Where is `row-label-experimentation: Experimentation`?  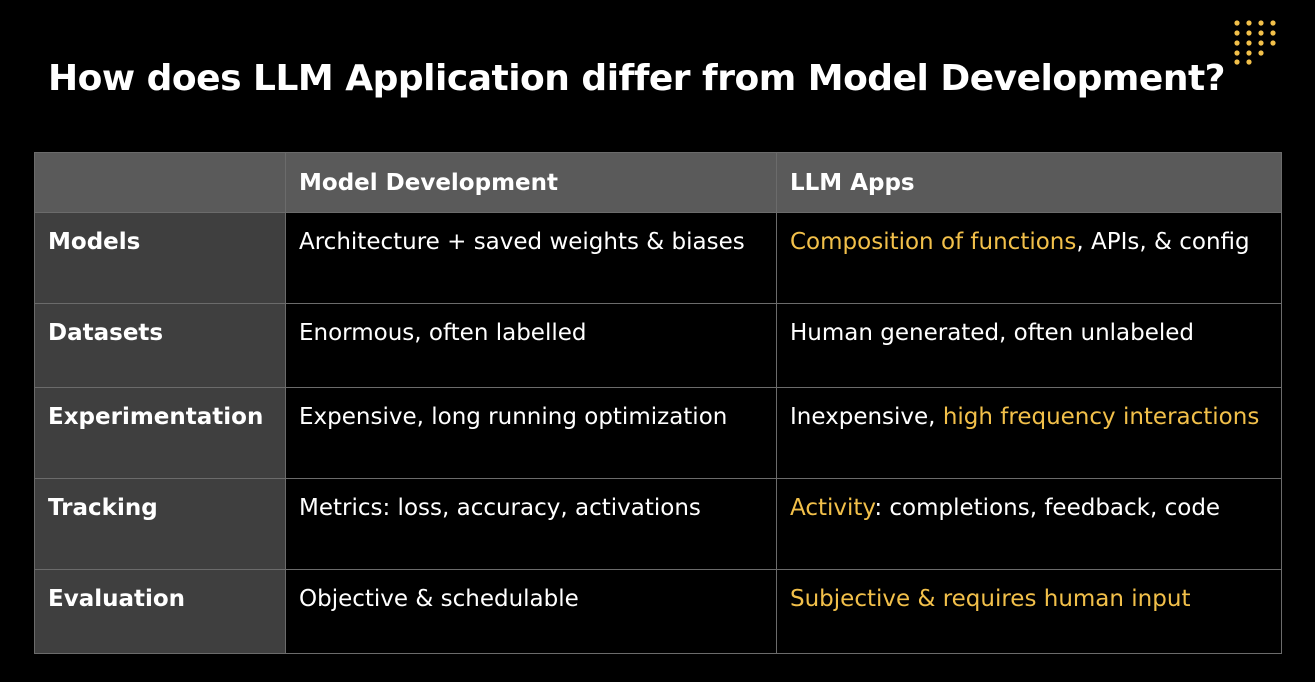
row-label-experimentation: Experimentation is located at coordinates (160, 433).